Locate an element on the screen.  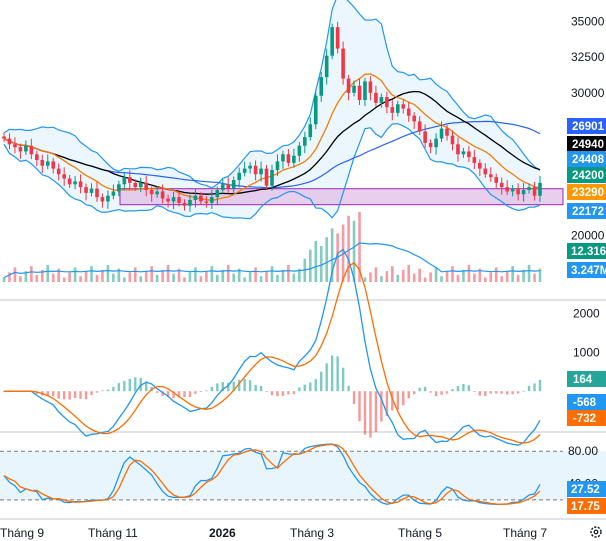
price-axis-tick: 32500 is located at coordinates (588, 57).